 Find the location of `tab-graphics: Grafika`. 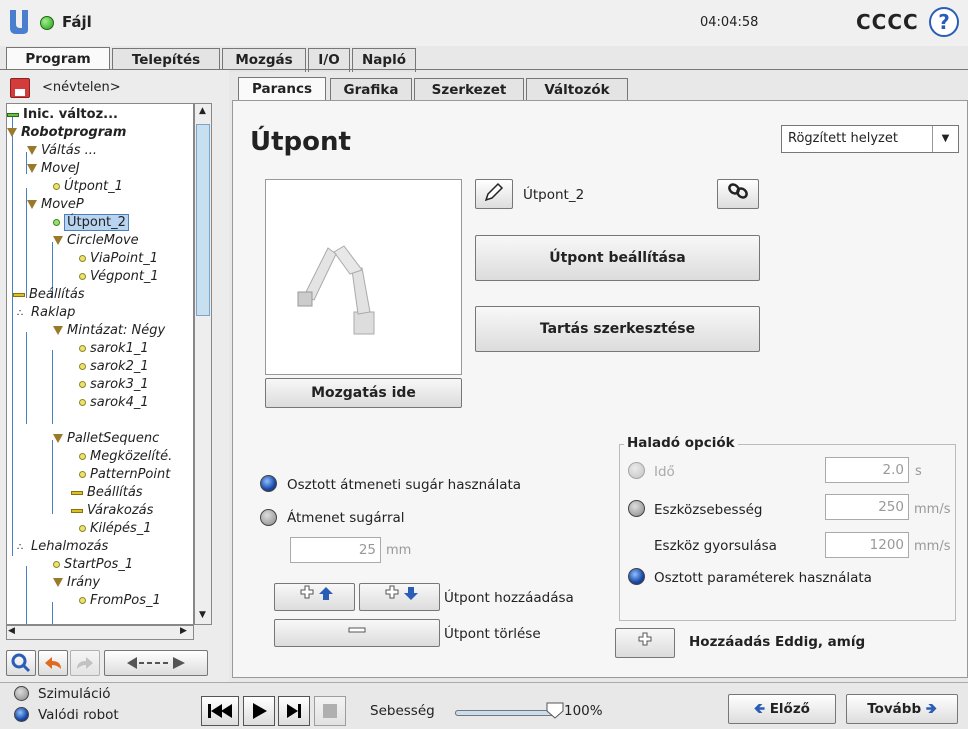

tab-graphics: Grafika is located at coordinates (371, 90).